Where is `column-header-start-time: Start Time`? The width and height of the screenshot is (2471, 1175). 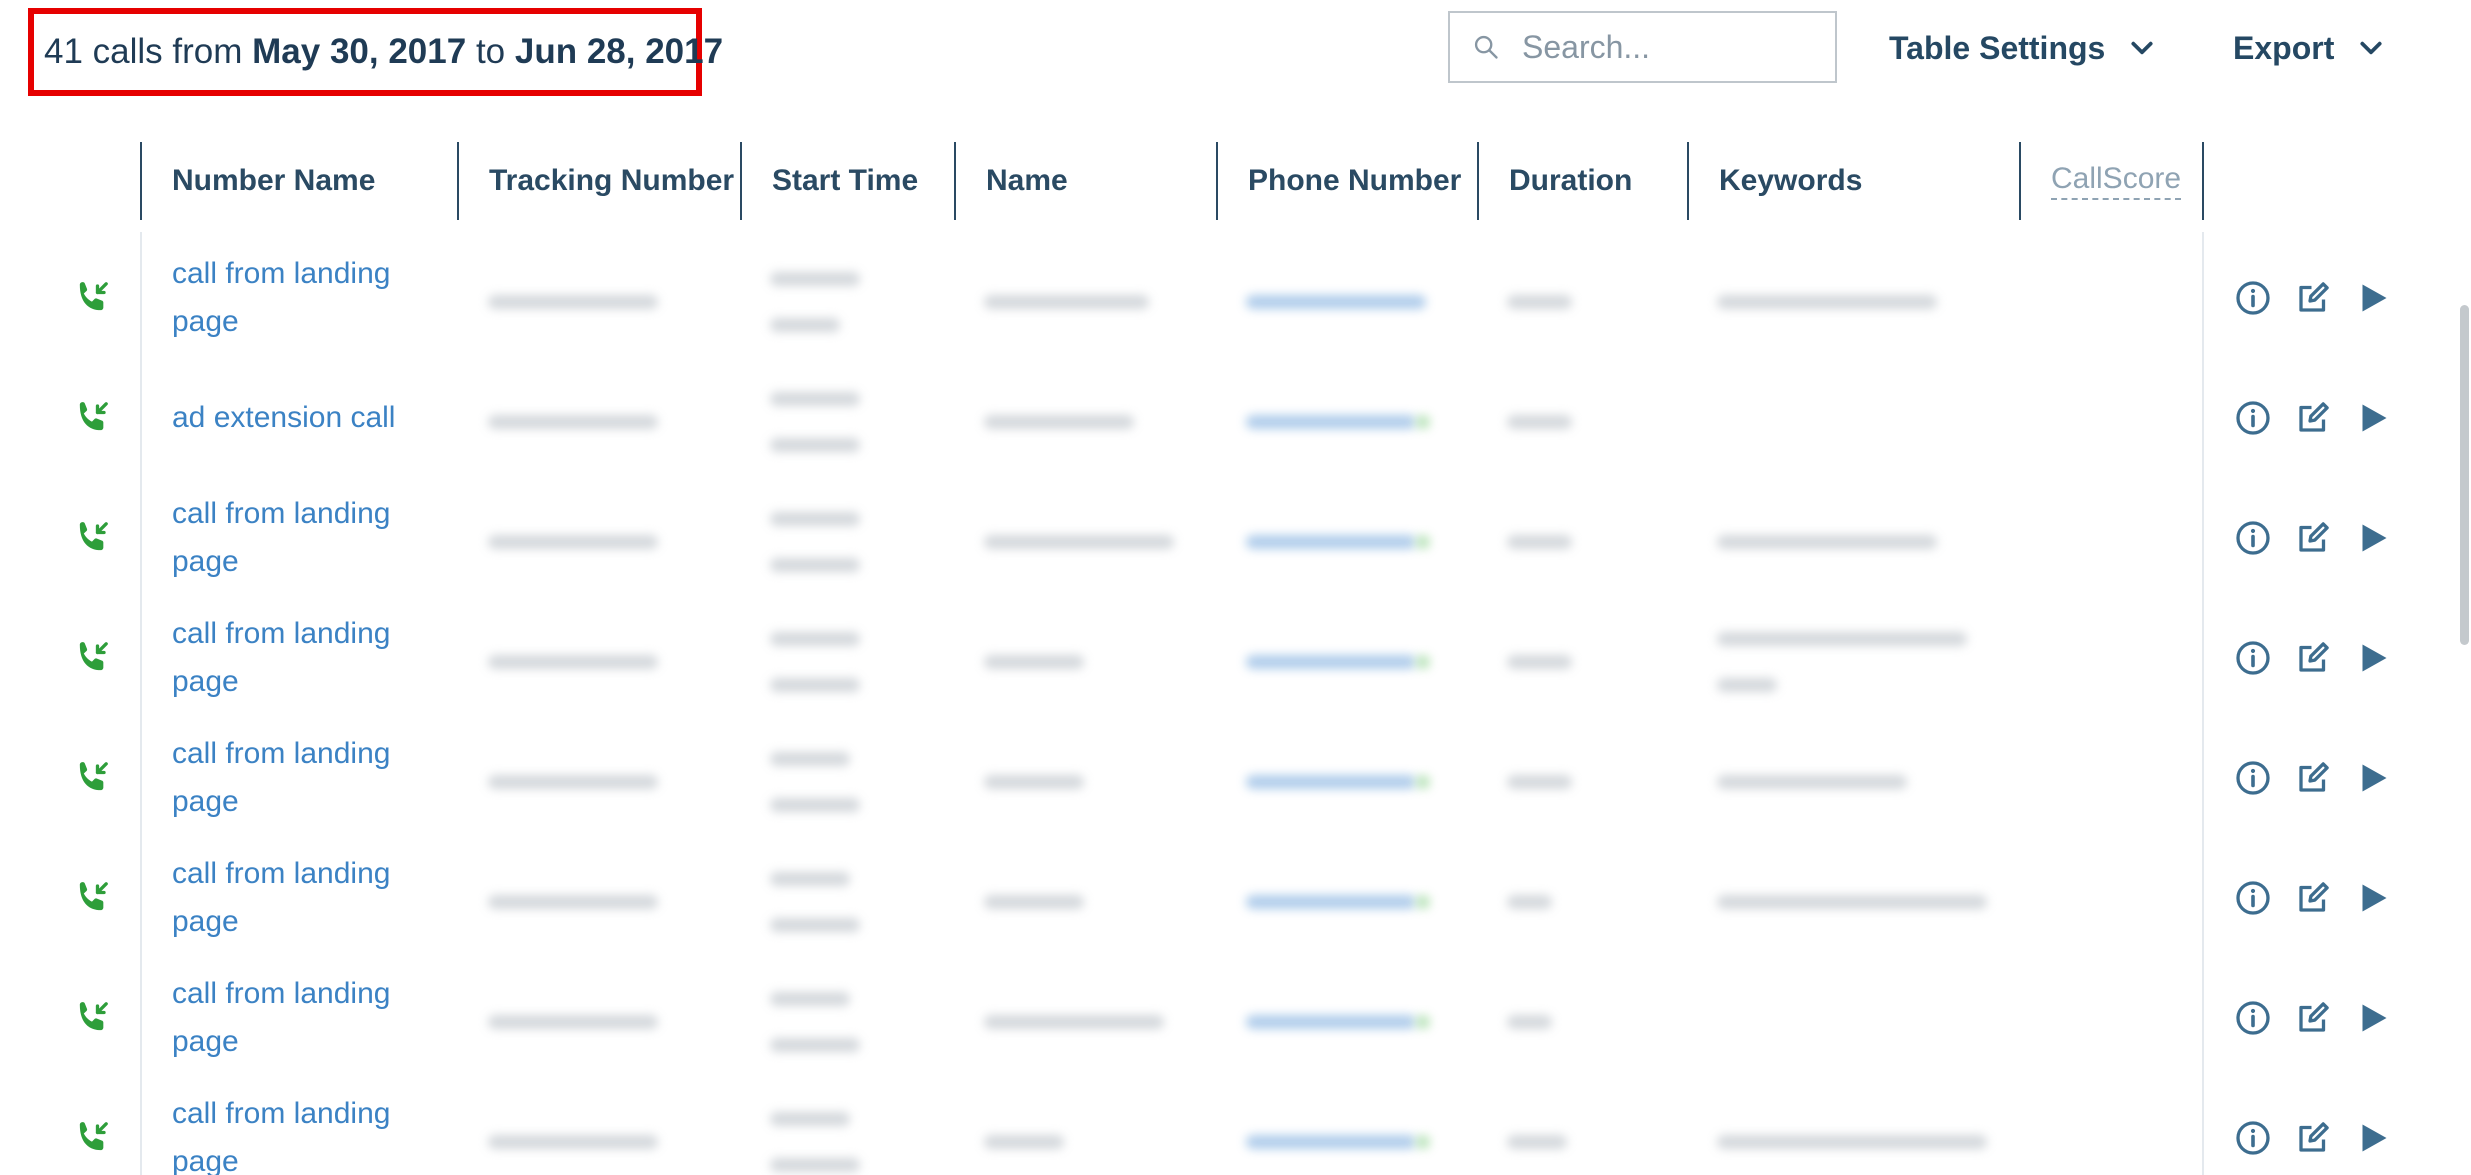
column-header-start-time: Start Time is located at coordinates (847, 181).